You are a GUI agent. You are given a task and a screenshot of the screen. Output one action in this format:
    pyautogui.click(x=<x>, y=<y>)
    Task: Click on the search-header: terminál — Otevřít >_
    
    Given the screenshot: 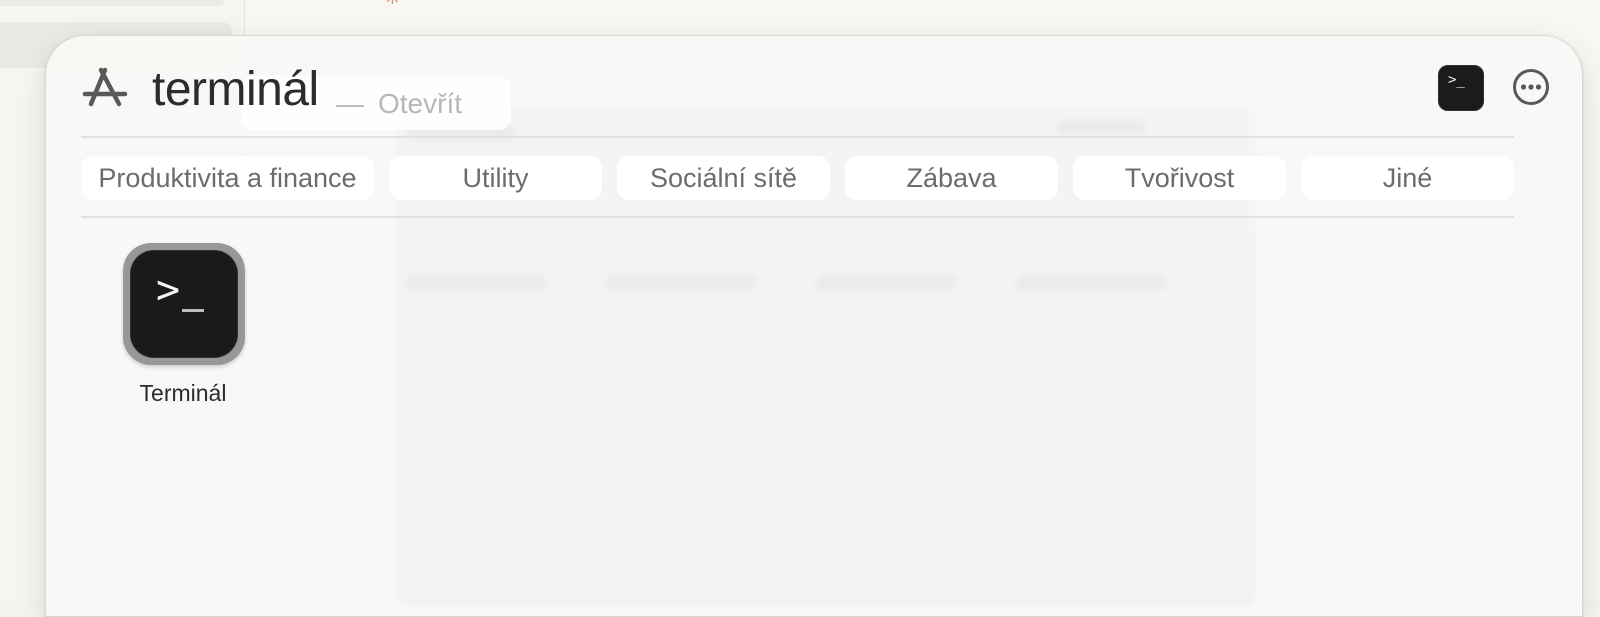 What is the action you would take?
    pyautogui.click(x=815, y=96)
    